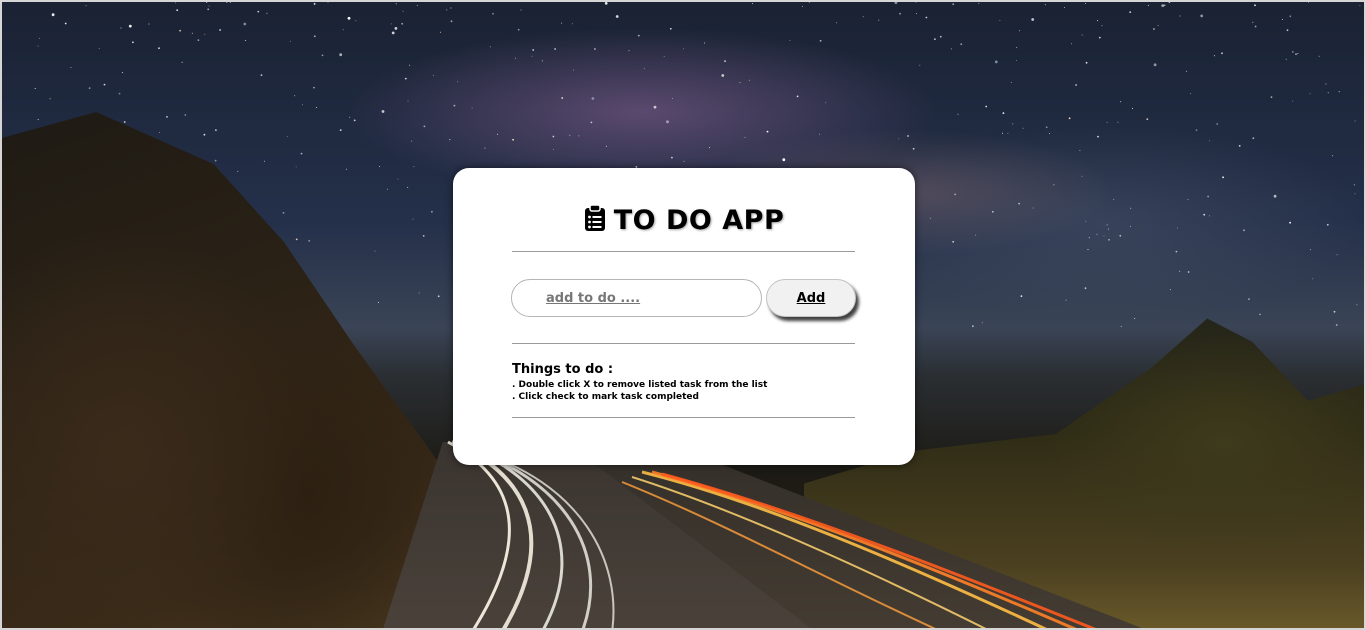 The width and height of the screenshot is (1366, 630). I want to click on instruction-line: . Click check to mark task completed, so click(605, 397).